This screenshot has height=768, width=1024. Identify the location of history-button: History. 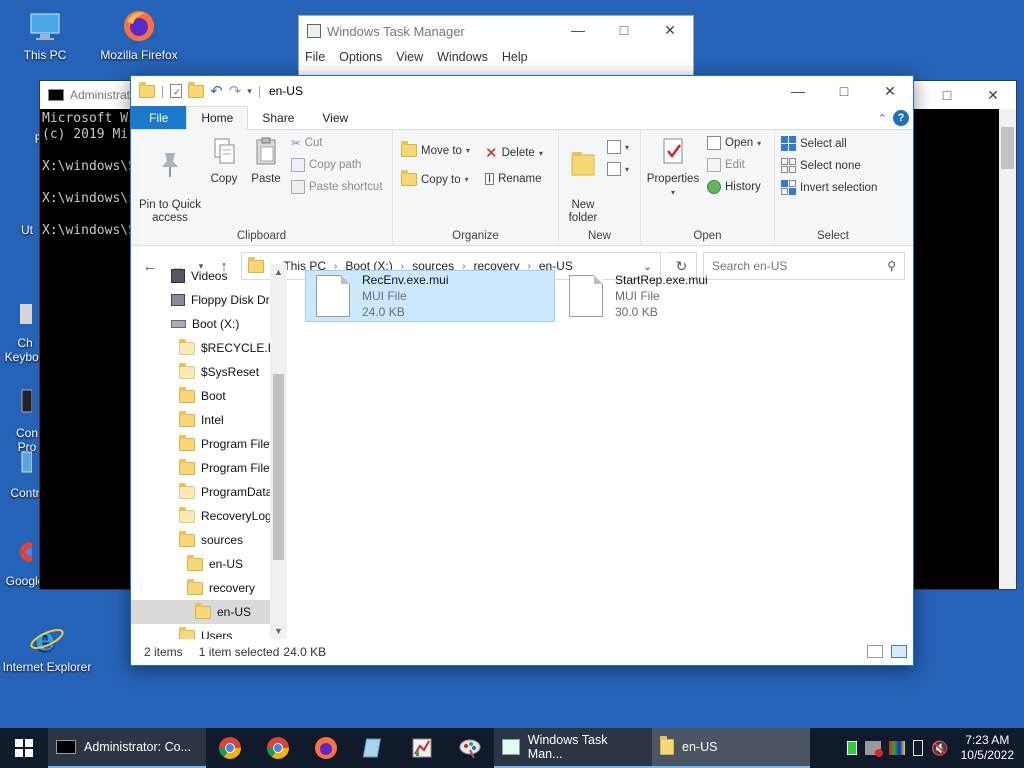
(734, 187).